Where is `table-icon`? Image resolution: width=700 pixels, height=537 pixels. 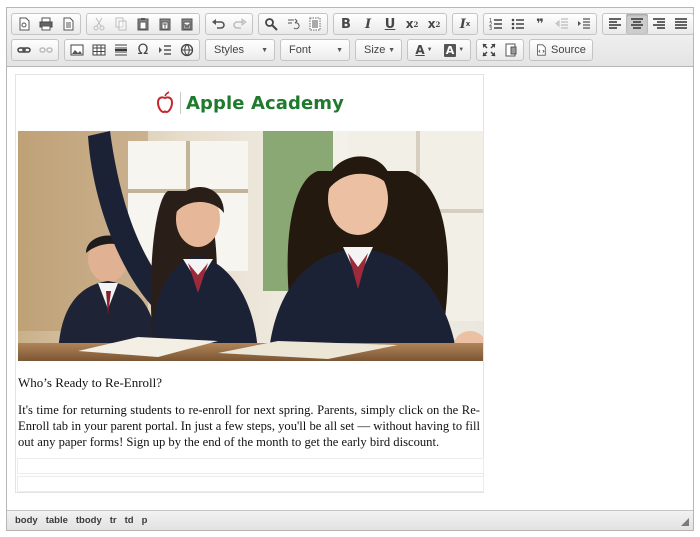
table-icon is located at coordinates (99, 50).